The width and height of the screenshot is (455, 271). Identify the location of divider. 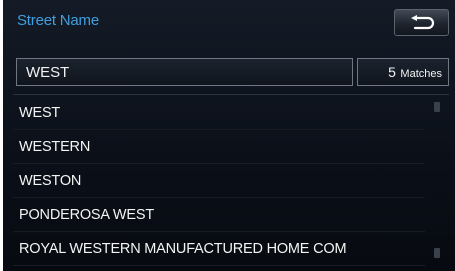
(231, 94).